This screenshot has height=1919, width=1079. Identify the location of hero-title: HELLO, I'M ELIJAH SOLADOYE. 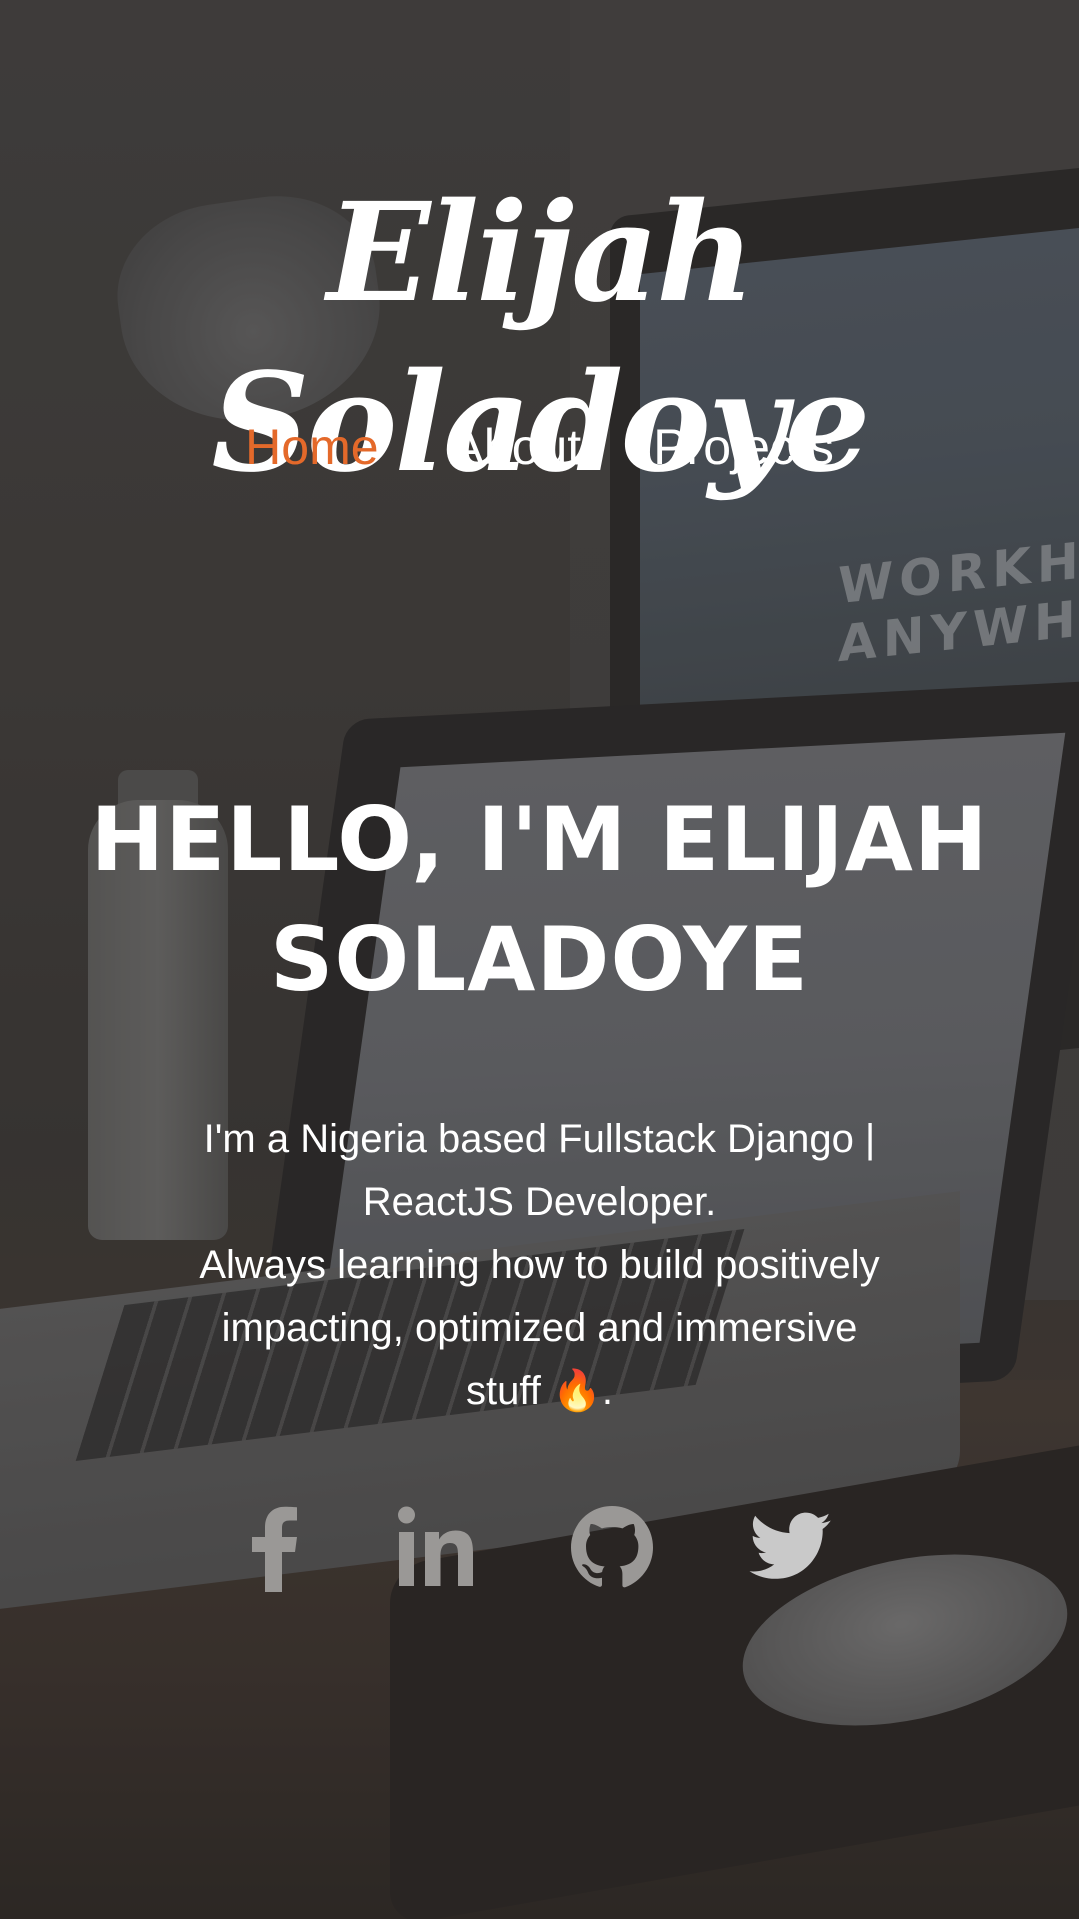
(539, 900).